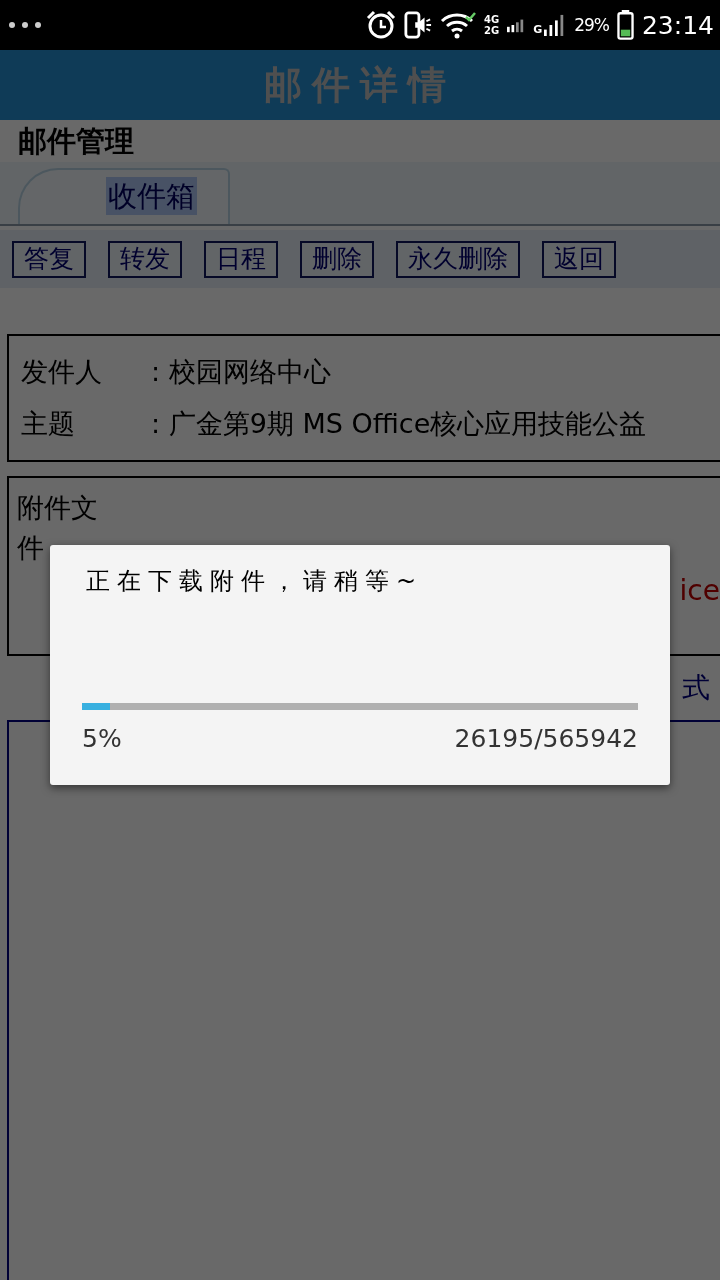 This screenshot has height=1280, width=720. I want to click on toolbar-button: 转发, so click(145, 259).